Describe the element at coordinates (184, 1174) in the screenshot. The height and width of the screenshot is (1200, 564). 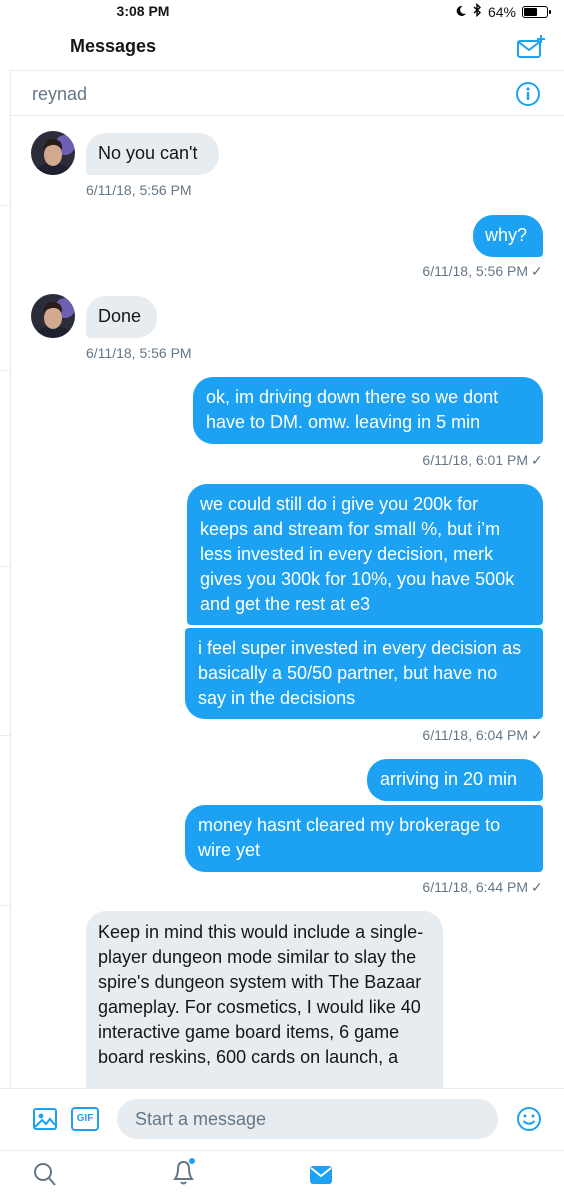
I see `notifications-icon` at that location.